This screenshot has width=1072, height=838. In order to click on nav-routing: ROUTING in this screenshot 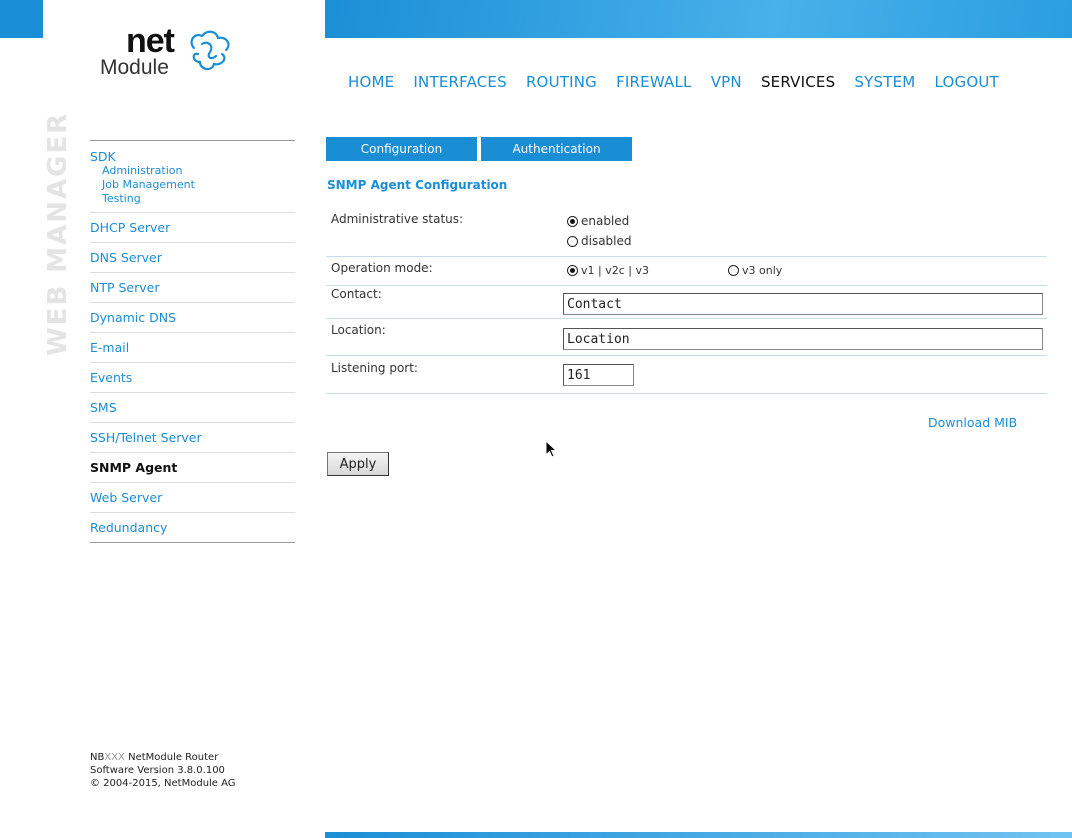, I will do `click(561, 82)`.